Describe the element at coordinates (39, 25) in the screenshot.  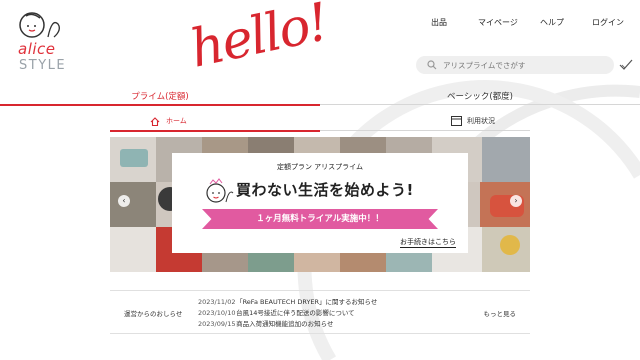
I see `logo-face-icon` at that location.